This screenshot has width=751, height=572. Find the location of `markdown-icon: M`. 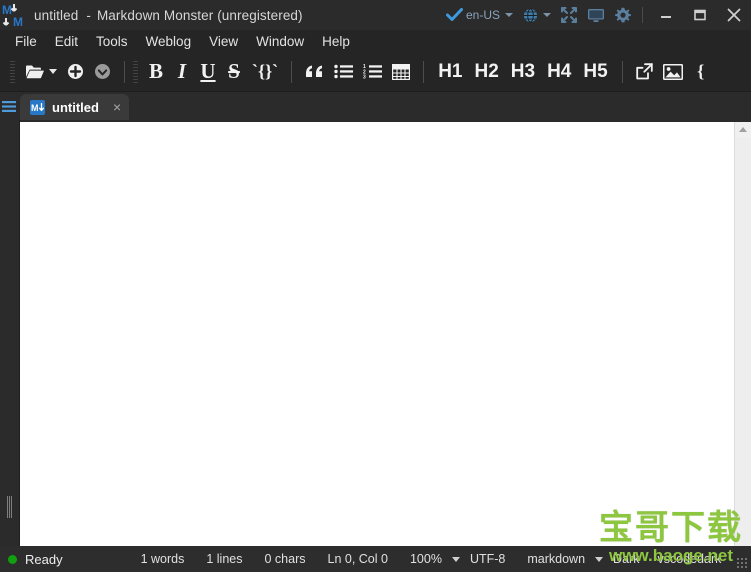

markdown-icon: M is located at coordinates (37, 107).